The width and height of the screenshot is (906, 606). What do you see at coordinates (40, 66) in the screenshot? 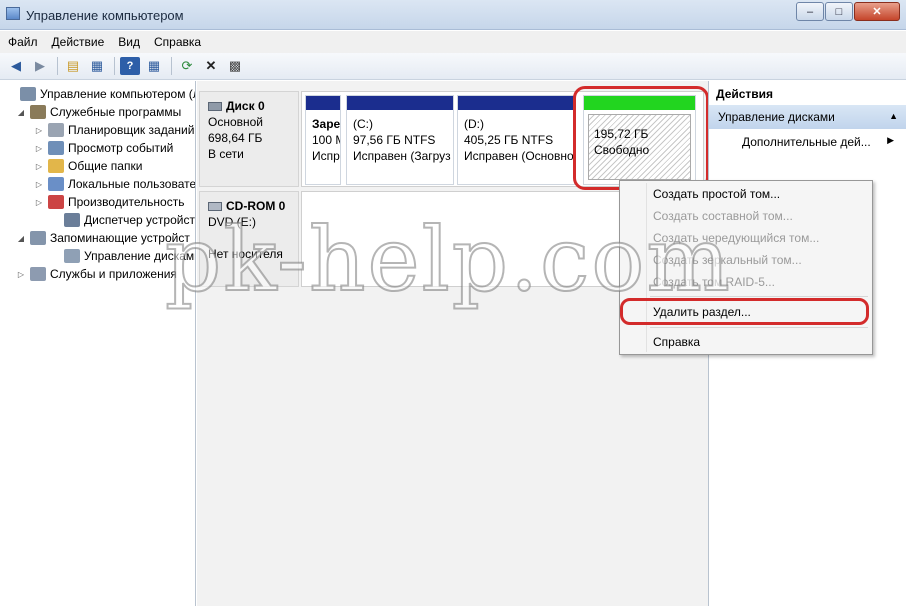
I see `forward-icon: ▶` at bounding box center [40, 66].